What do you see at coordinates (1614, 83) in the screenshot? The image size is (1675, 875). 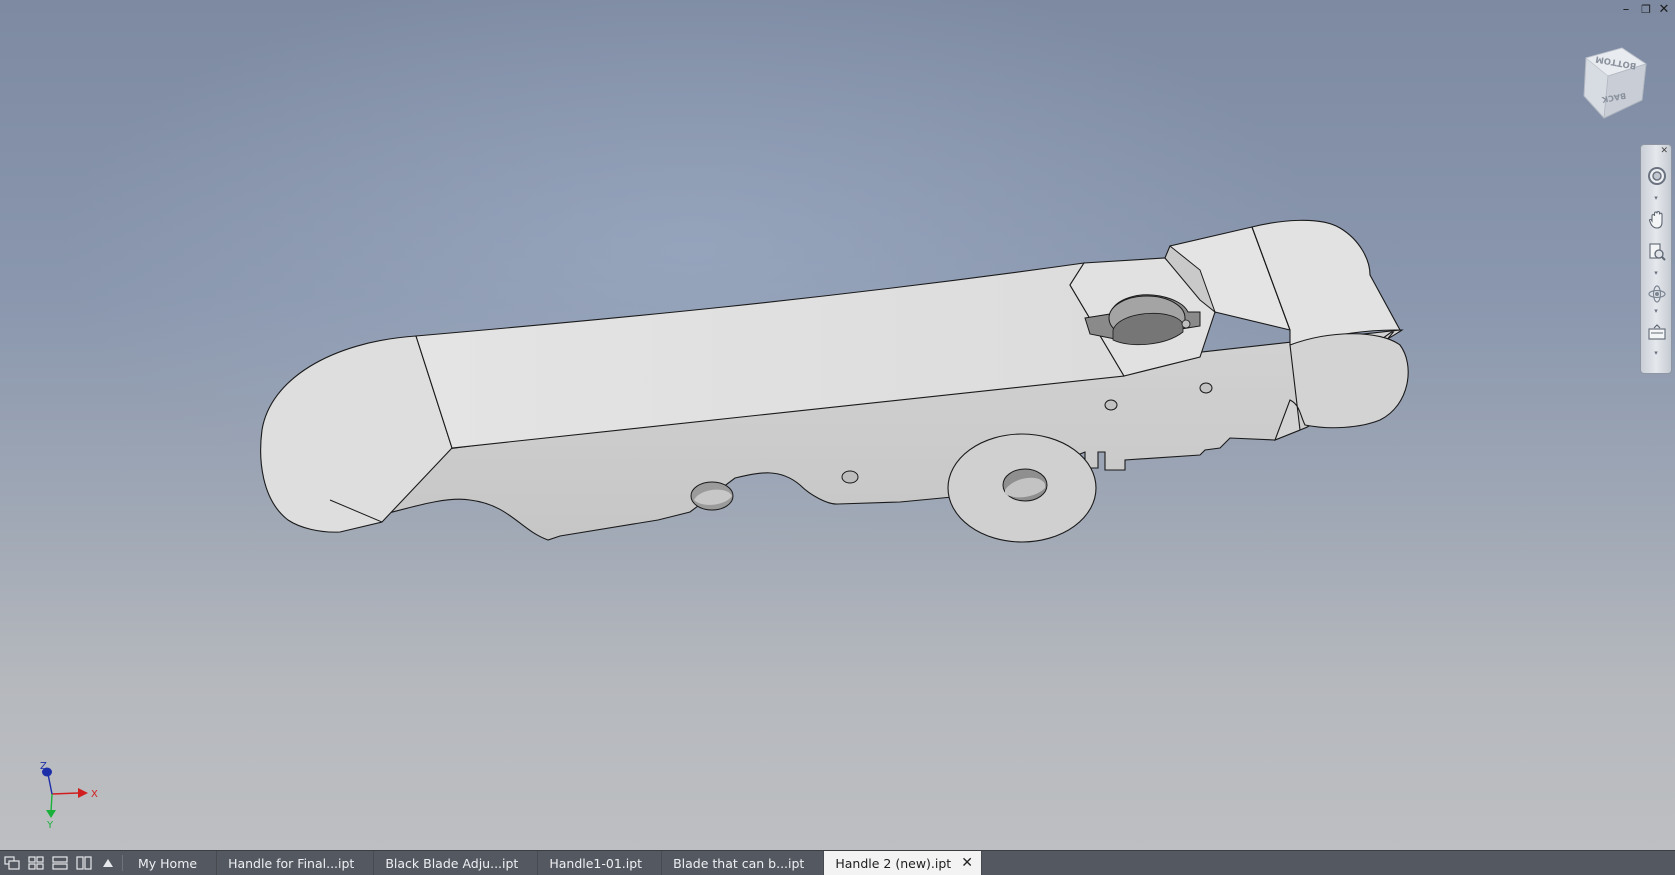 I see `viewcube: BOTTOM BACK` at bounding box center [1614, 83].